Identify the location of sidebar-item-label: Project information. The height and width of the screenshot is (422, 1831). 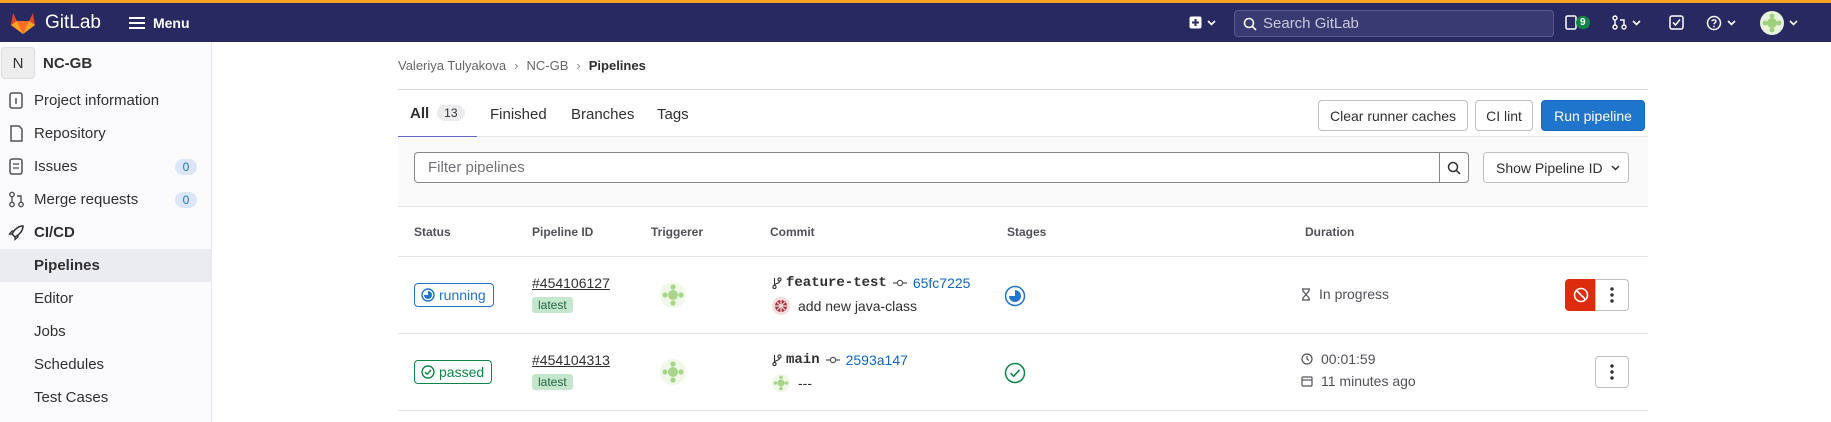
(97, 100).